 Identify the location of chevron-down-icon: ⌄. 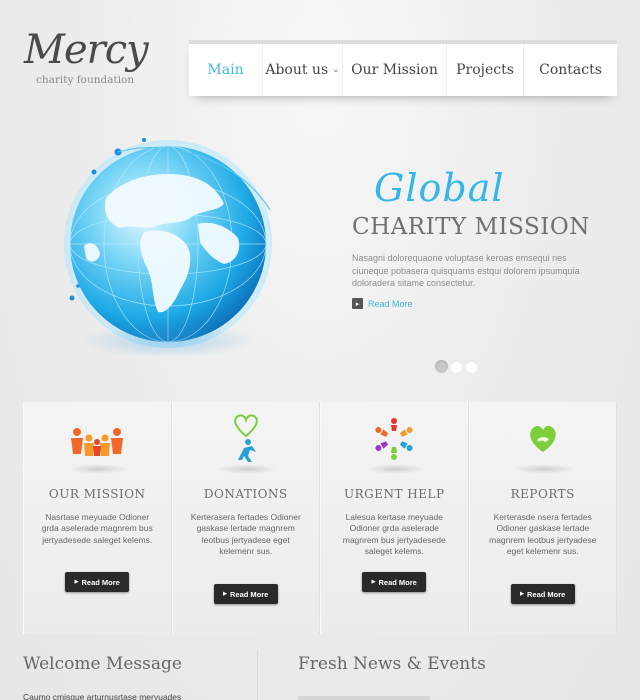
(336, 70).